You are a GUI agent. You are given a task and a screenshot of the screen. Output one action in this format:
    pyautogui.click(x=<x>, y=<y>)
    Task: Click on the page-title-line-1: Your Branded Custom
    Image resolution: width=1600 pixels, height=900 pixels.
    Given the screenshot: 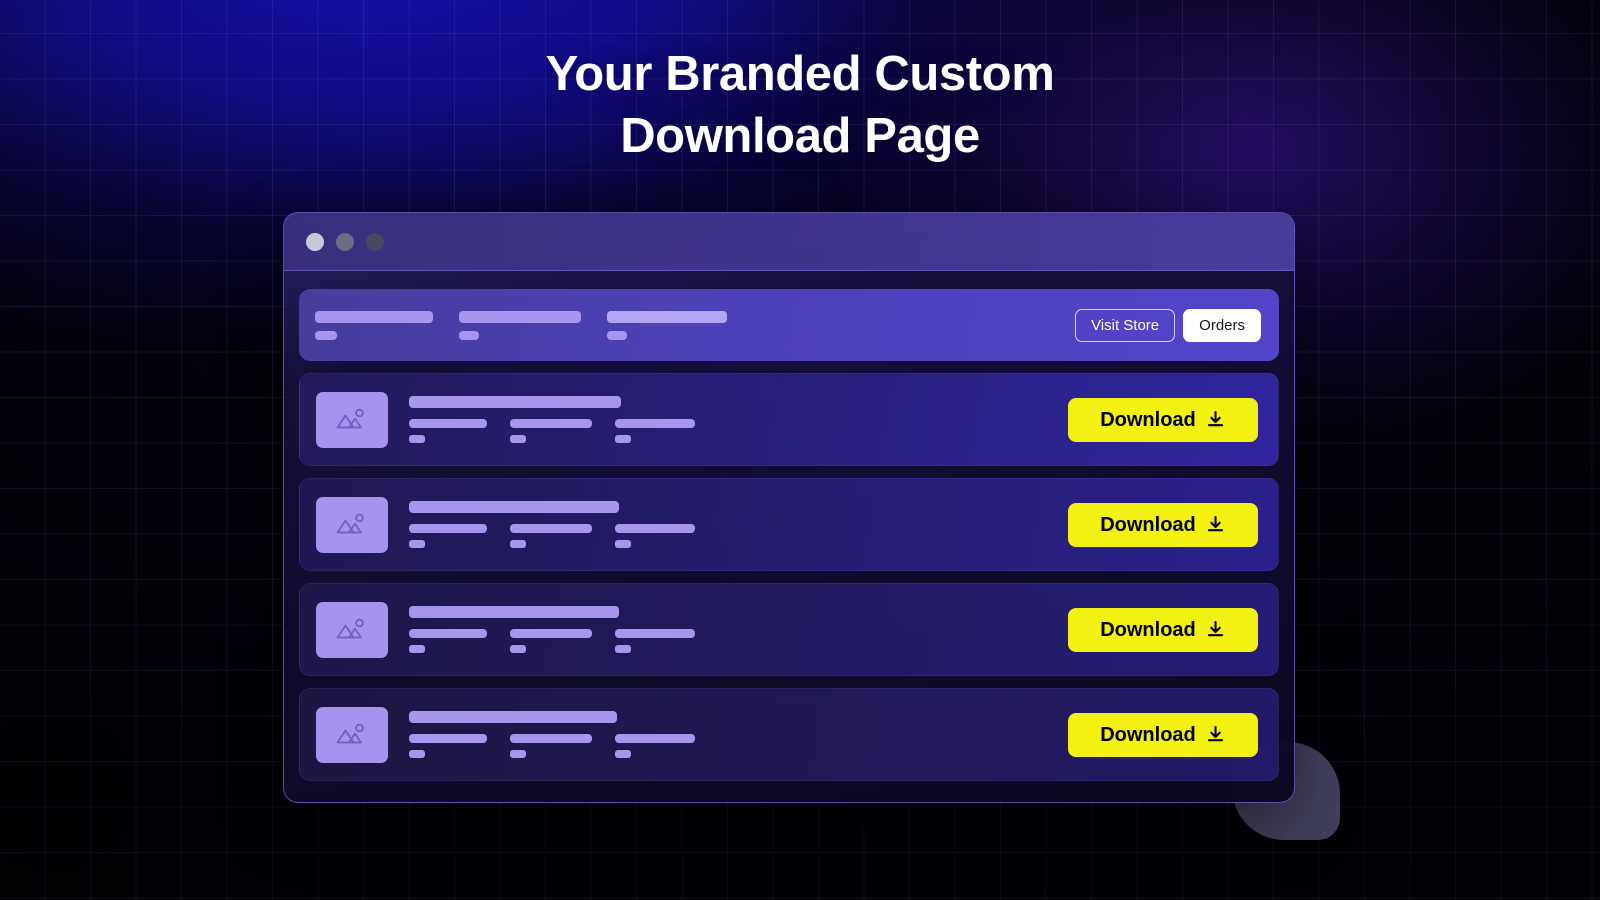 What is the action you would take?
    pyautogui.click(x=800, y=74)
    